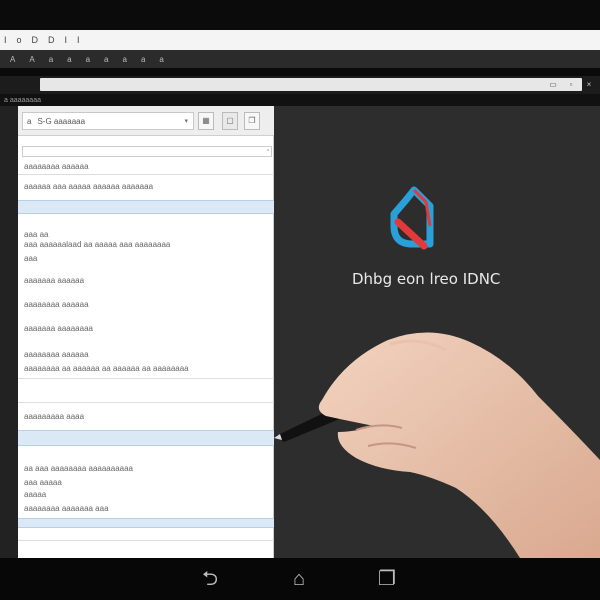 The height and width of the screenshot is (600, 600). What do you see at coordinates (97, 244) in the screenshot?
I see `list-item: aaa aaaaaalaad aa aaaaa aaa aaaaaaaa` at bounding box center [97, 244].